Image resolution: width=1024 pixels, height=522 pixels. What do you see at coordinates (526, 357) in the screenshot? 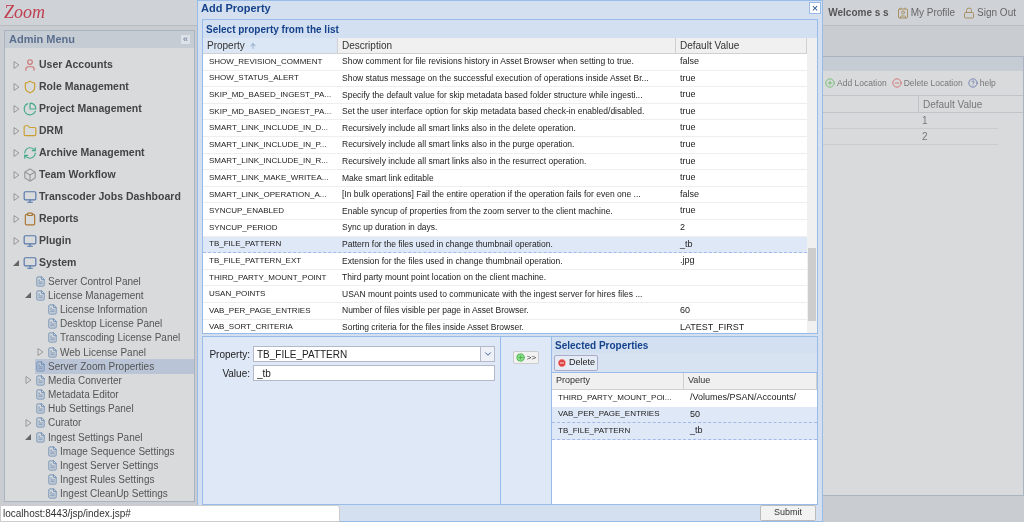
I see `add-button: >>` at bounding box center [526, 357].